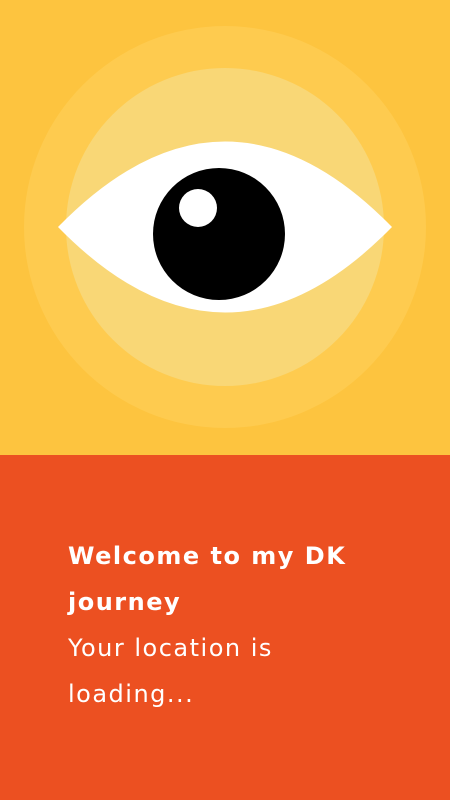 The width and height of the screenshot is (450, 800). What do you see at coordinates (198, 208) in the screenshot?
I see `eye-highlight` at bounding box center [198, 208].